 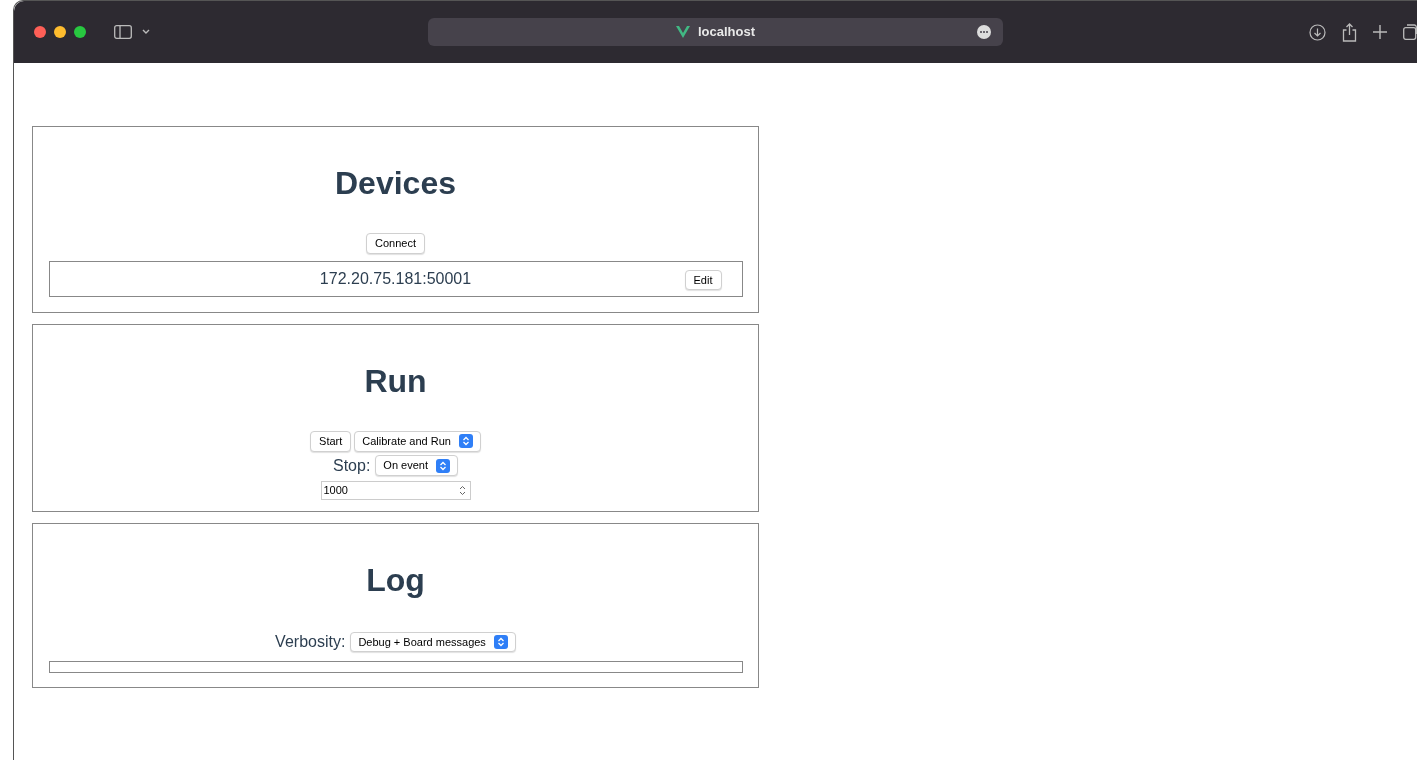 What do you see at coordinates (1349, 32) in the screenshot?
I see `share-icon` at bounding box center [1349, 32].